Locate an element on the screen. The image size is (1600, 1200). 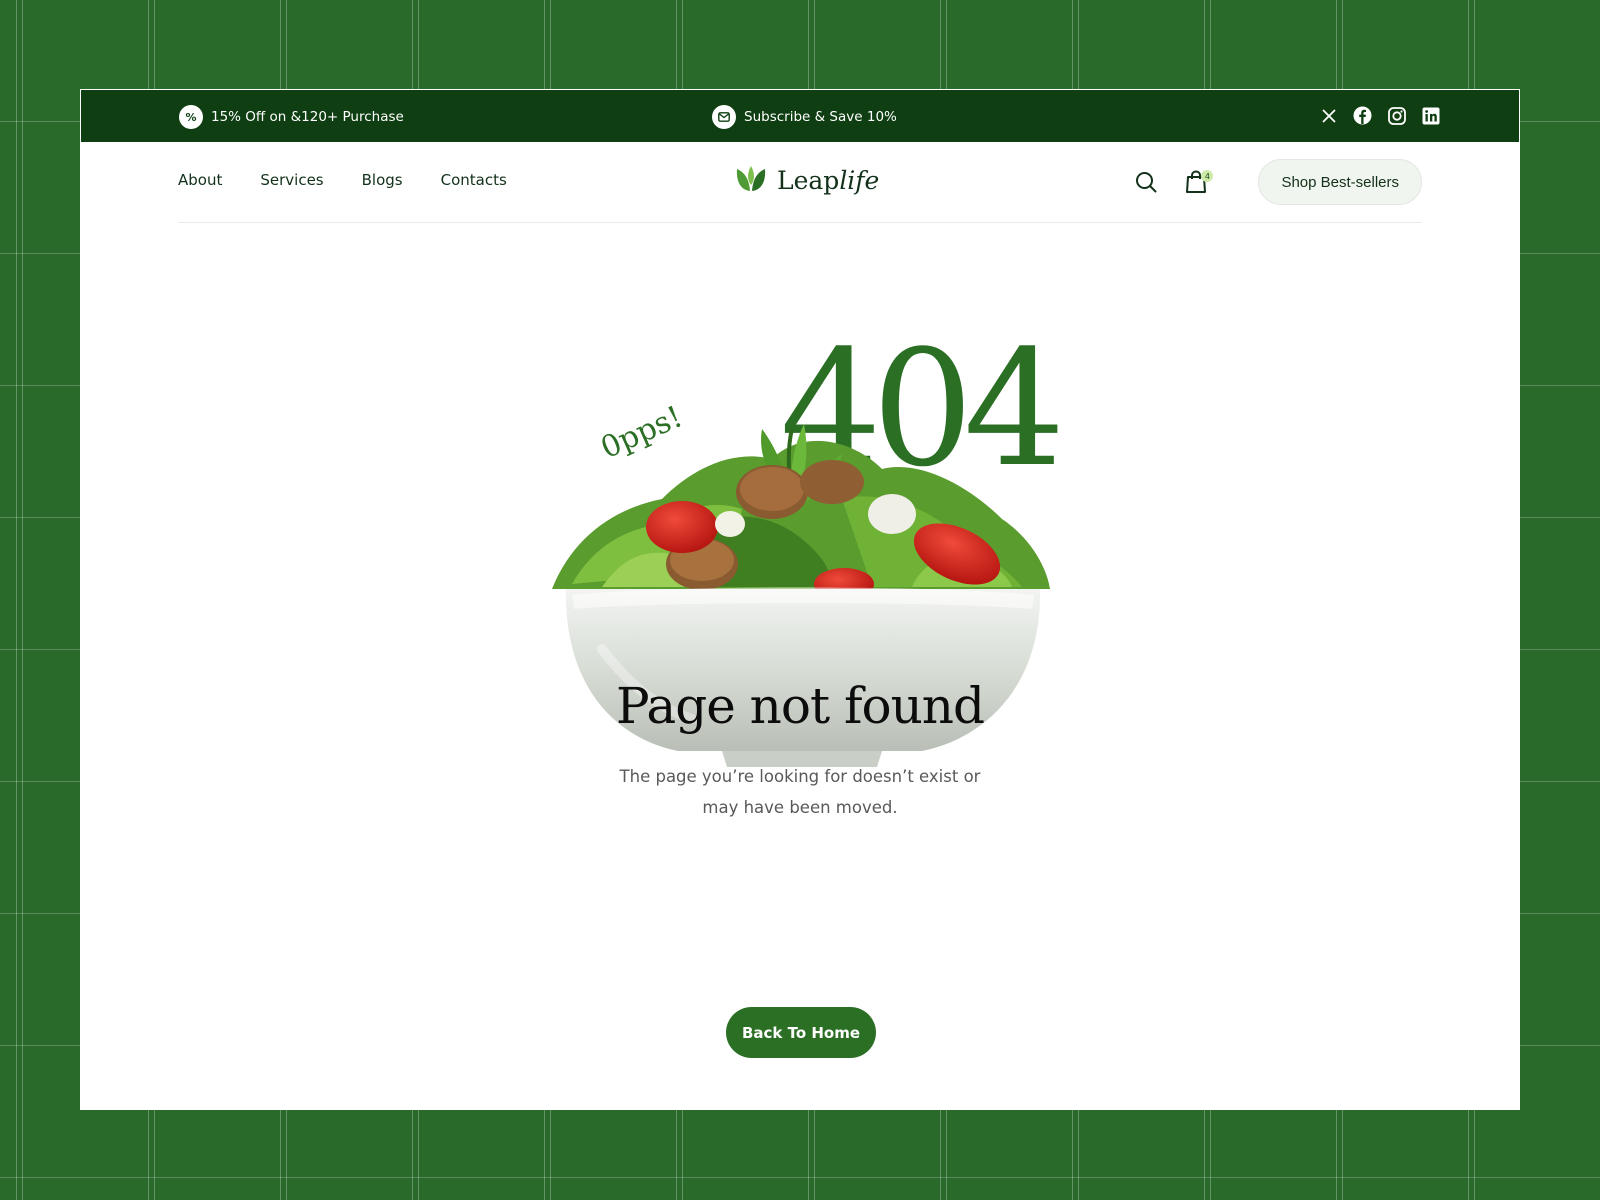
logo-text-prefix: Leap is located at coordinates (808, 180).